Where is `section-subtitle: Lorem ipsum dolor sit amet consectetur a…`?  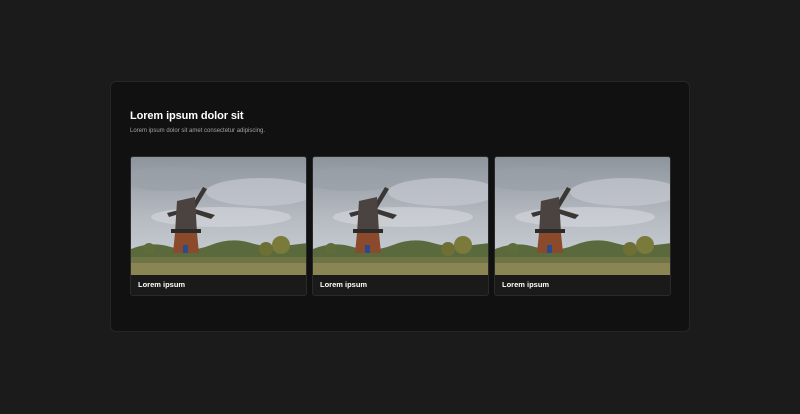
section-subtitle: Lorem ipsum dolor sit amet consectetur a… is located at coordinates (198, 131).